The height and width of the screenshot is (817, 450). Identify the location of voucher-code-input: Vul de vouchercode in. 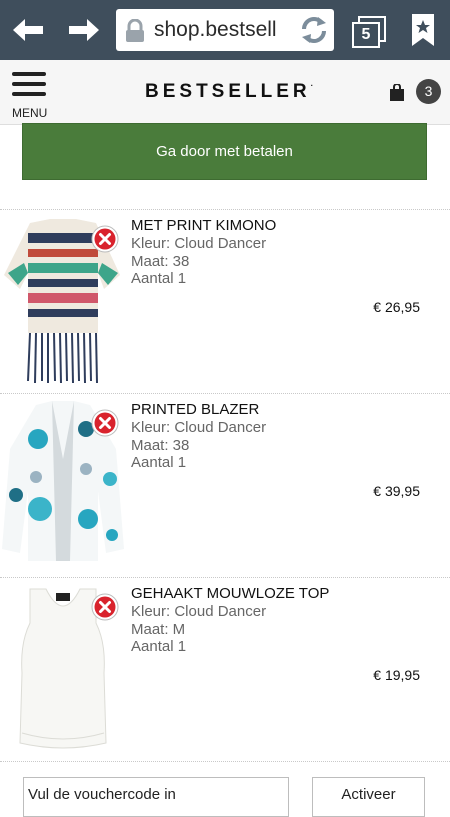
(156, 797).